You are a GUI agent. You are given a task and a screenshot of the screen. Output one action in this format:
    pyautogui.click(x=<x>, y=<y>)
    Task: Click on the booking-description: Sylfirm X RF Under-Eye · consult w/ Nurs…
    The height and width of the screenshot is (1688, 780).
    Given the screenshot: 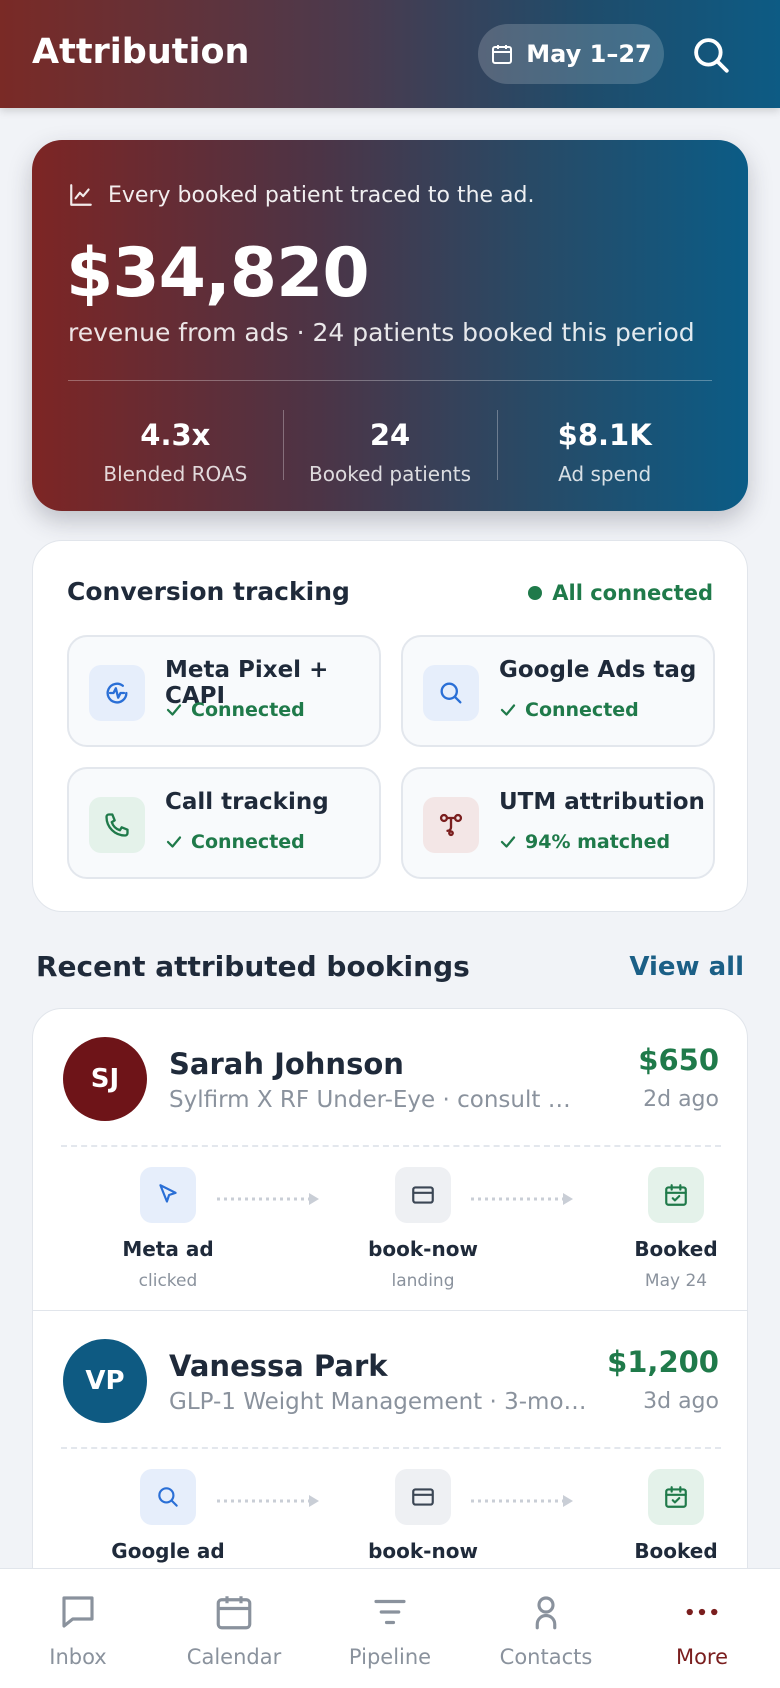 What is the action you would take?
    pyautogui.click(x=379, y=1100)
    